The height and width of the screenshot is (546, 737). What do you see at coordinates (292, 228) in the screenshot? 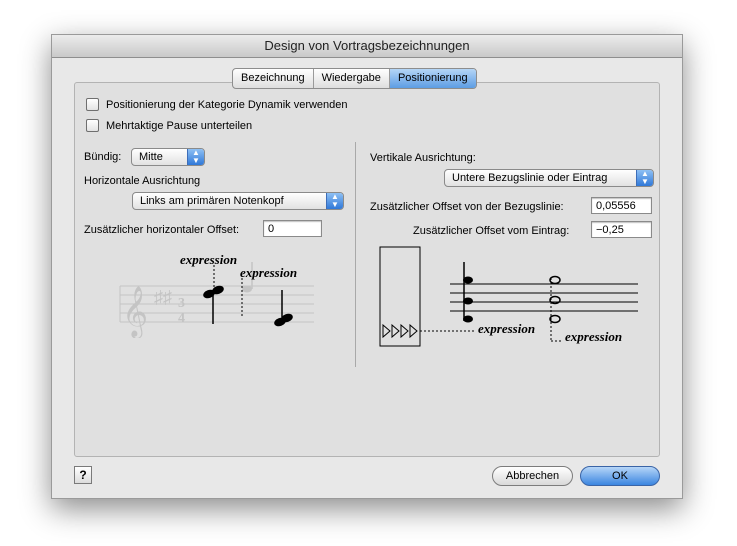
I see `h-offset-field: 0` at bounding box center [292, 228].